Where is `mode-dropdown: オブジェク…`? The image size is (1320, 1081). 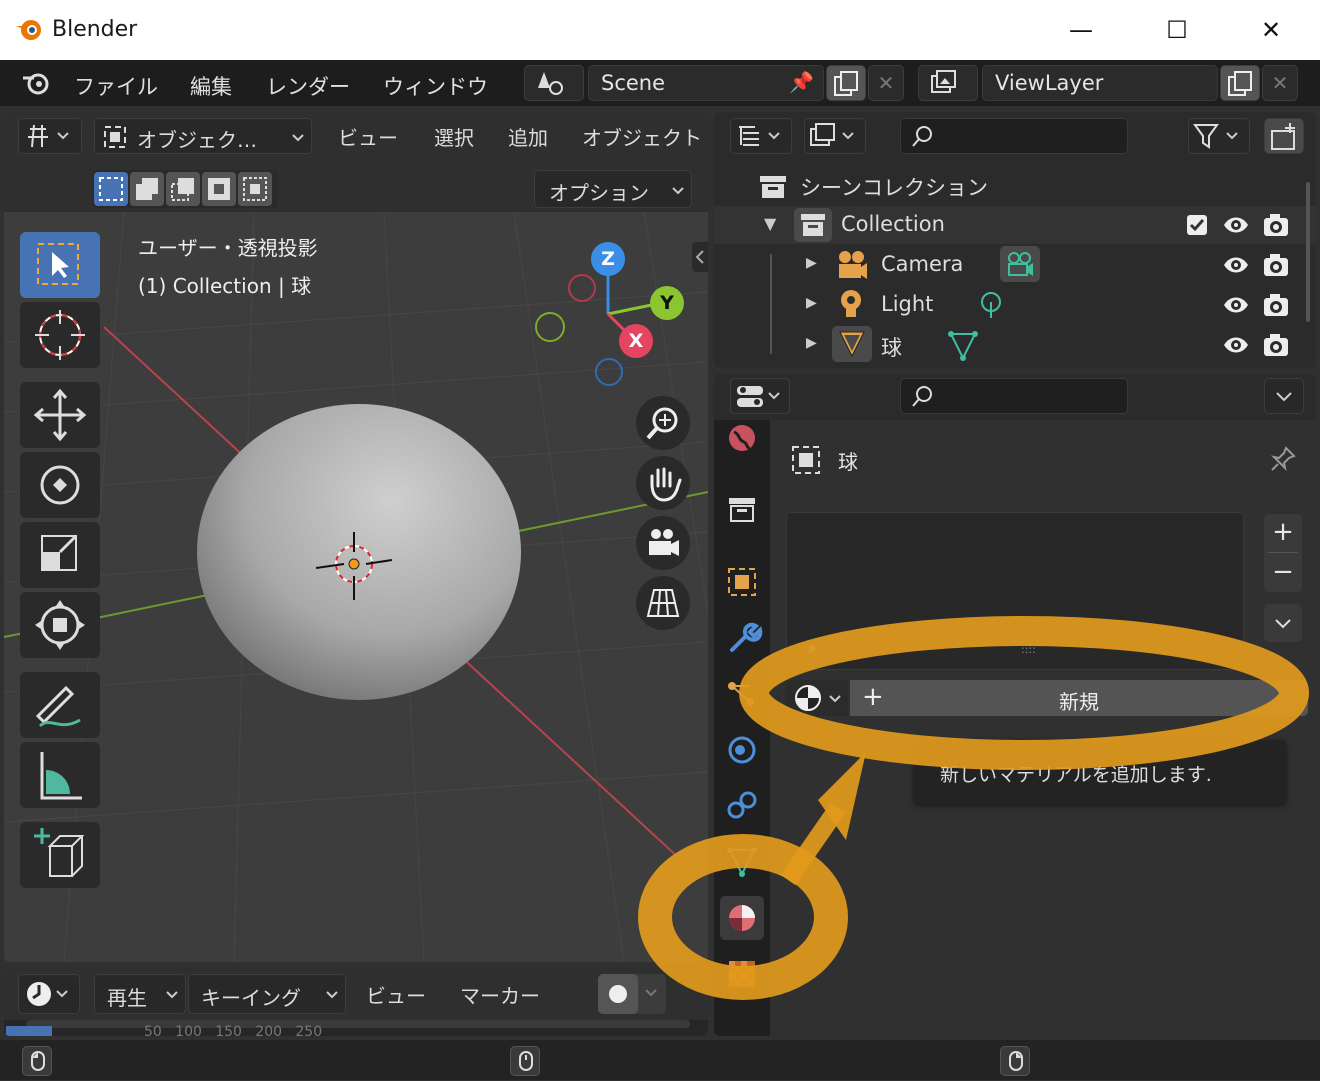
mode-dropdown: オブジェク… is located at coordinates (203, 136).